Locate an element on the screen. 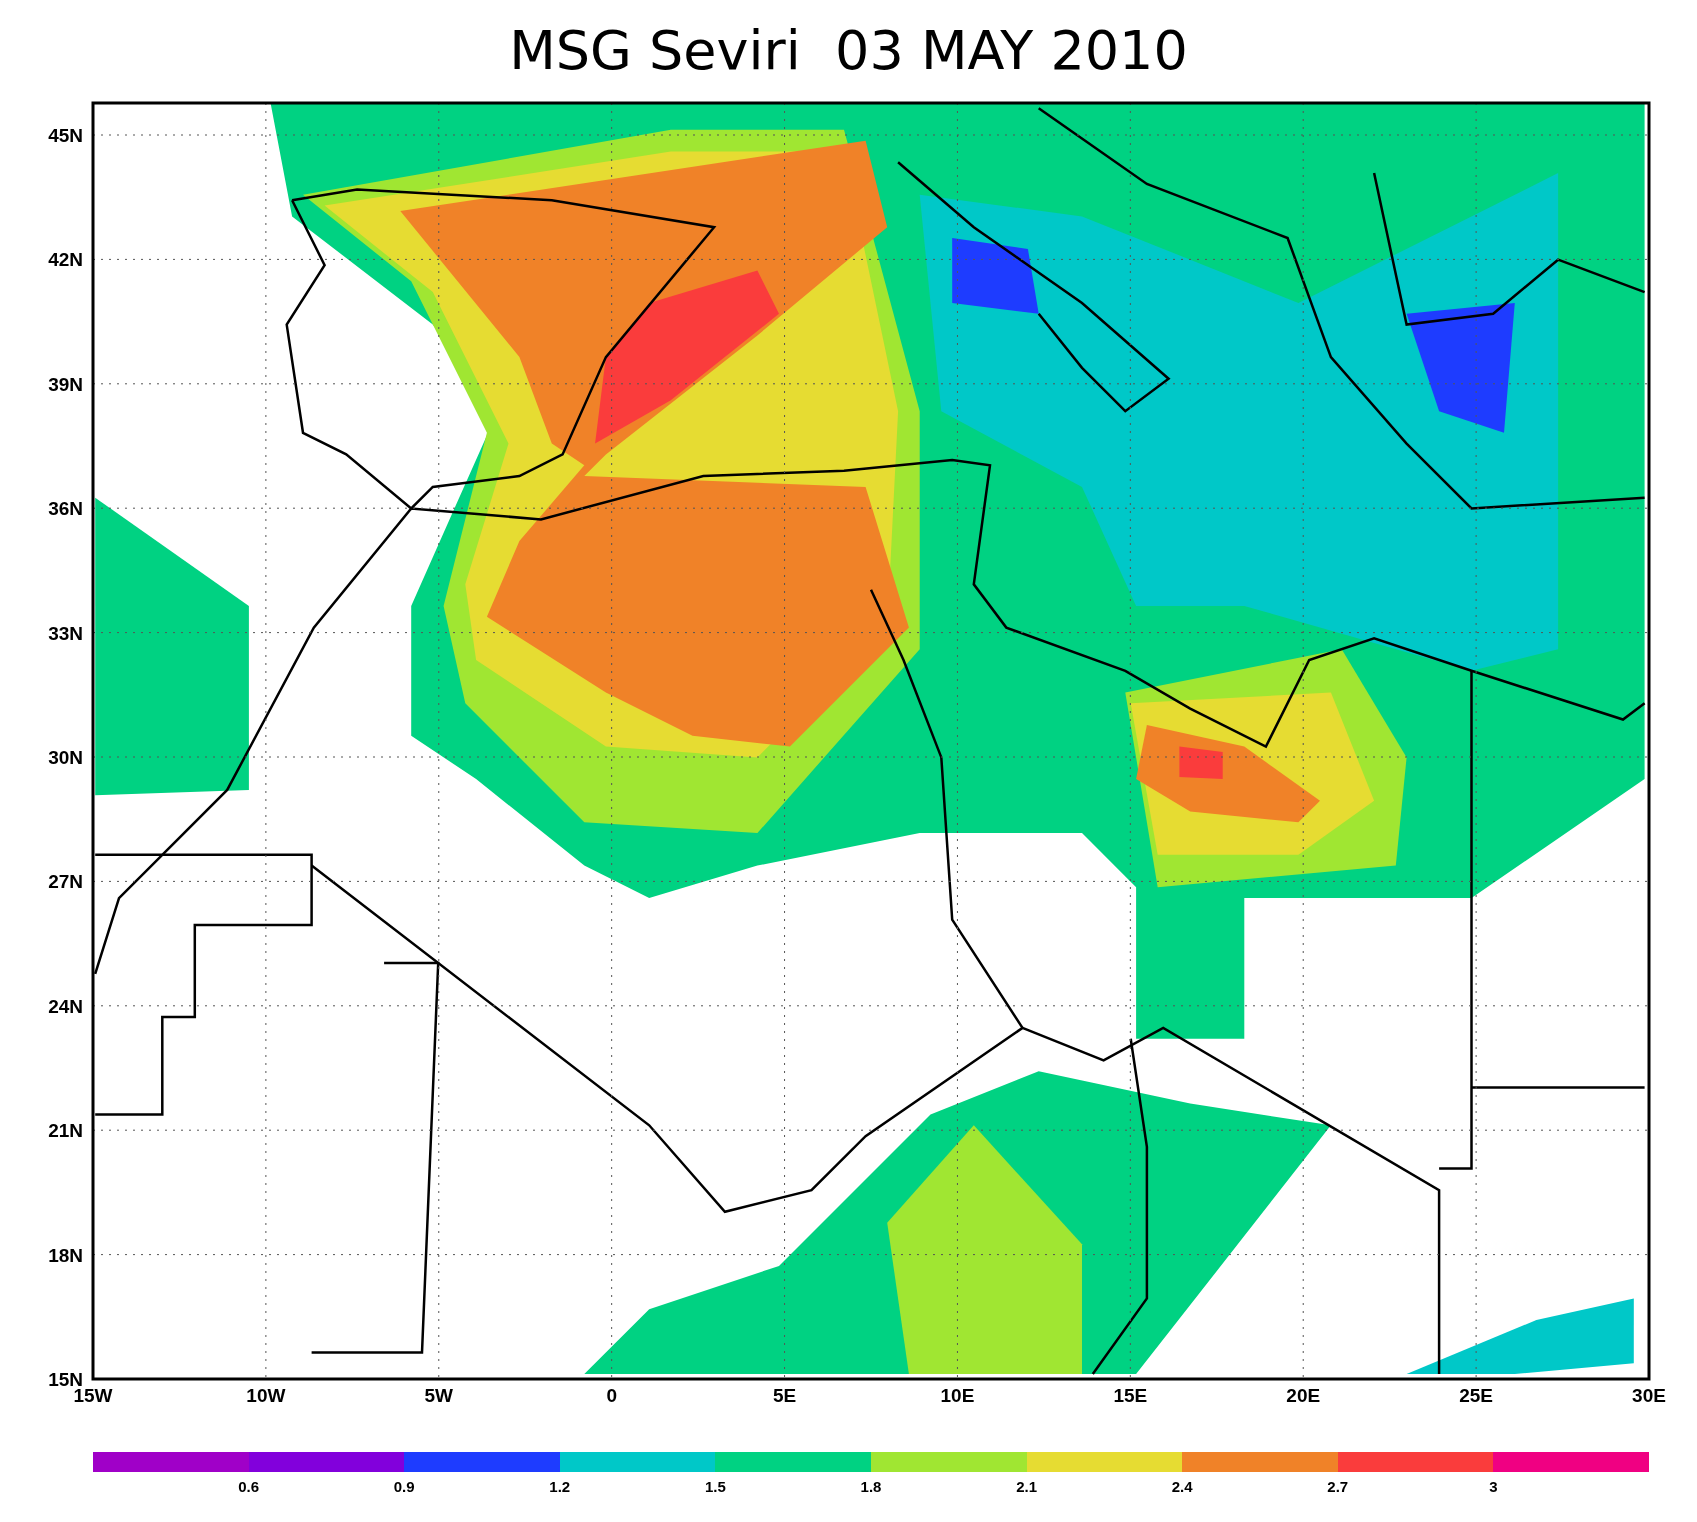 The width and height of the screenshot is (1697, 1522). longitude-label: 10E is located at coordinates (957, 1395).